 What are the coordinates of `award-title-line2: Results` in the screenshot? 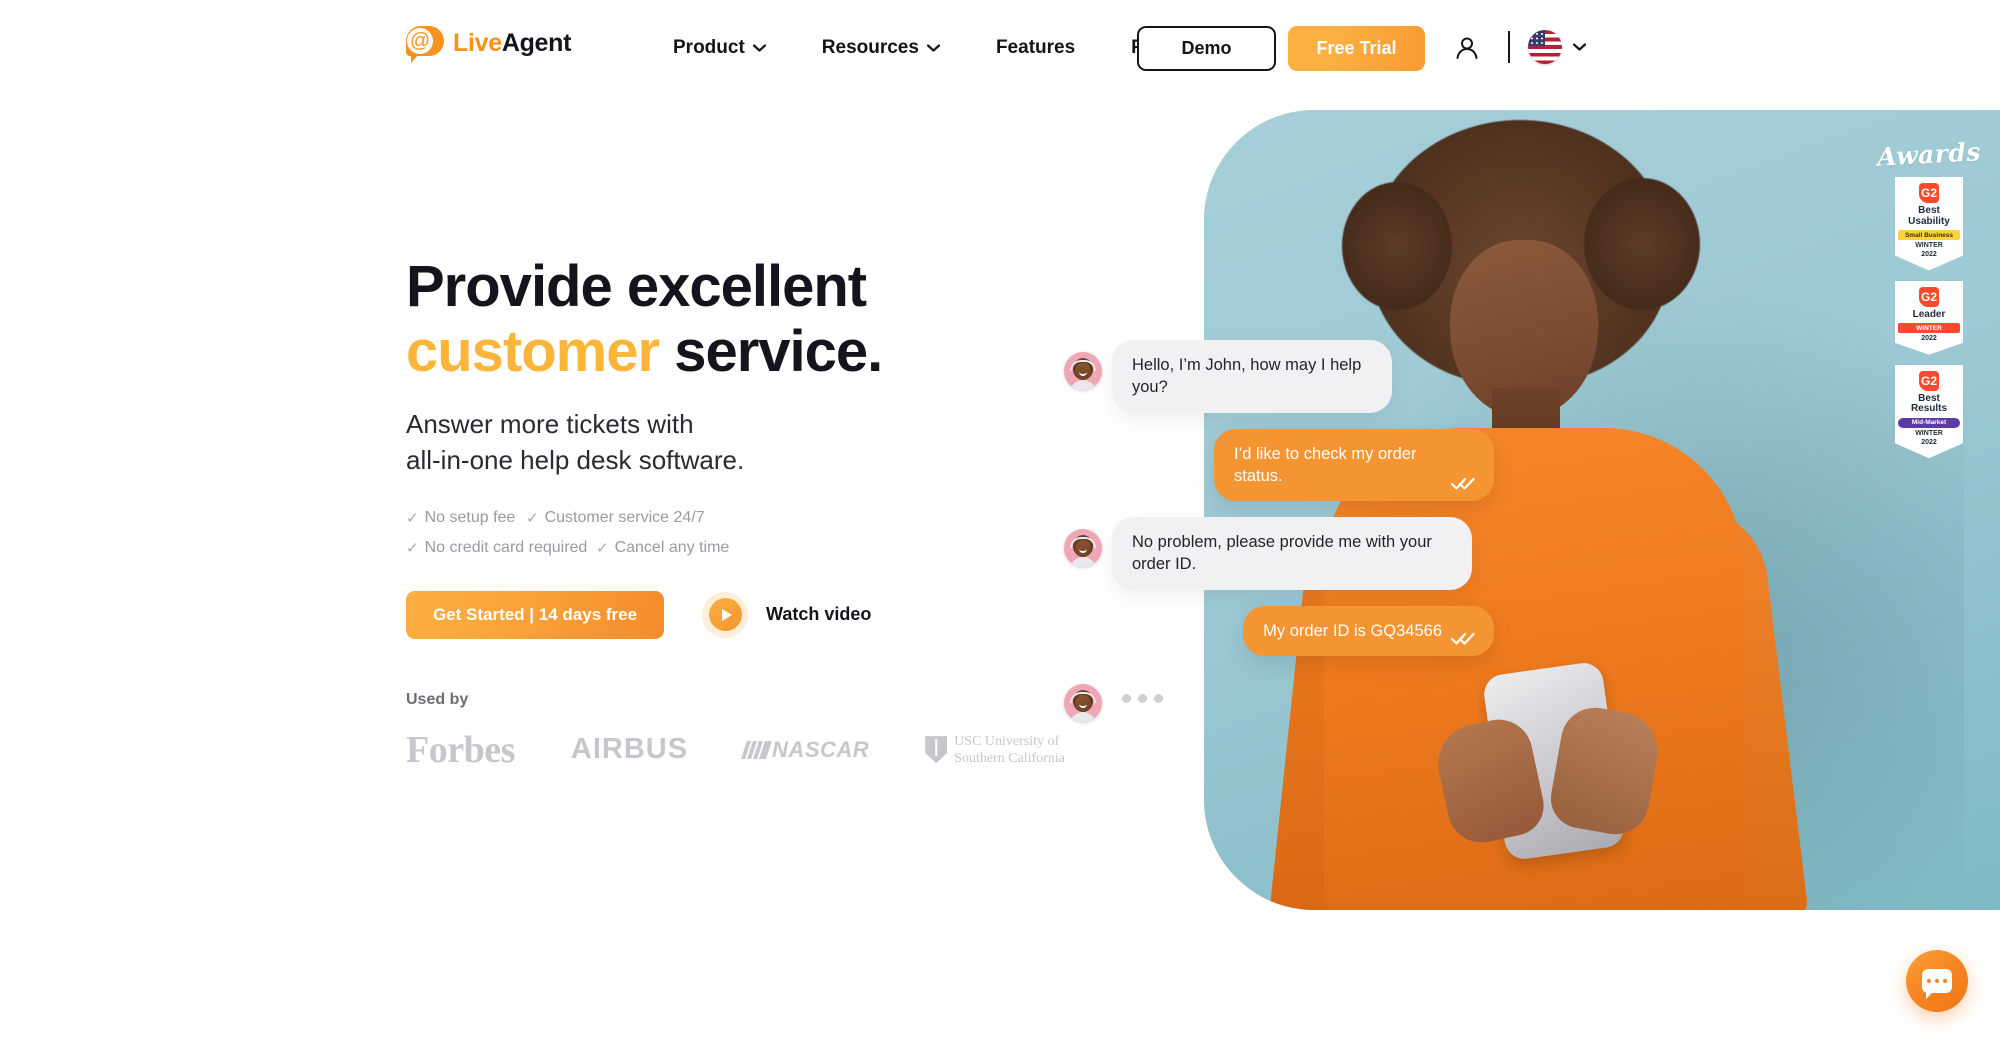 It's located at (1929, 409).